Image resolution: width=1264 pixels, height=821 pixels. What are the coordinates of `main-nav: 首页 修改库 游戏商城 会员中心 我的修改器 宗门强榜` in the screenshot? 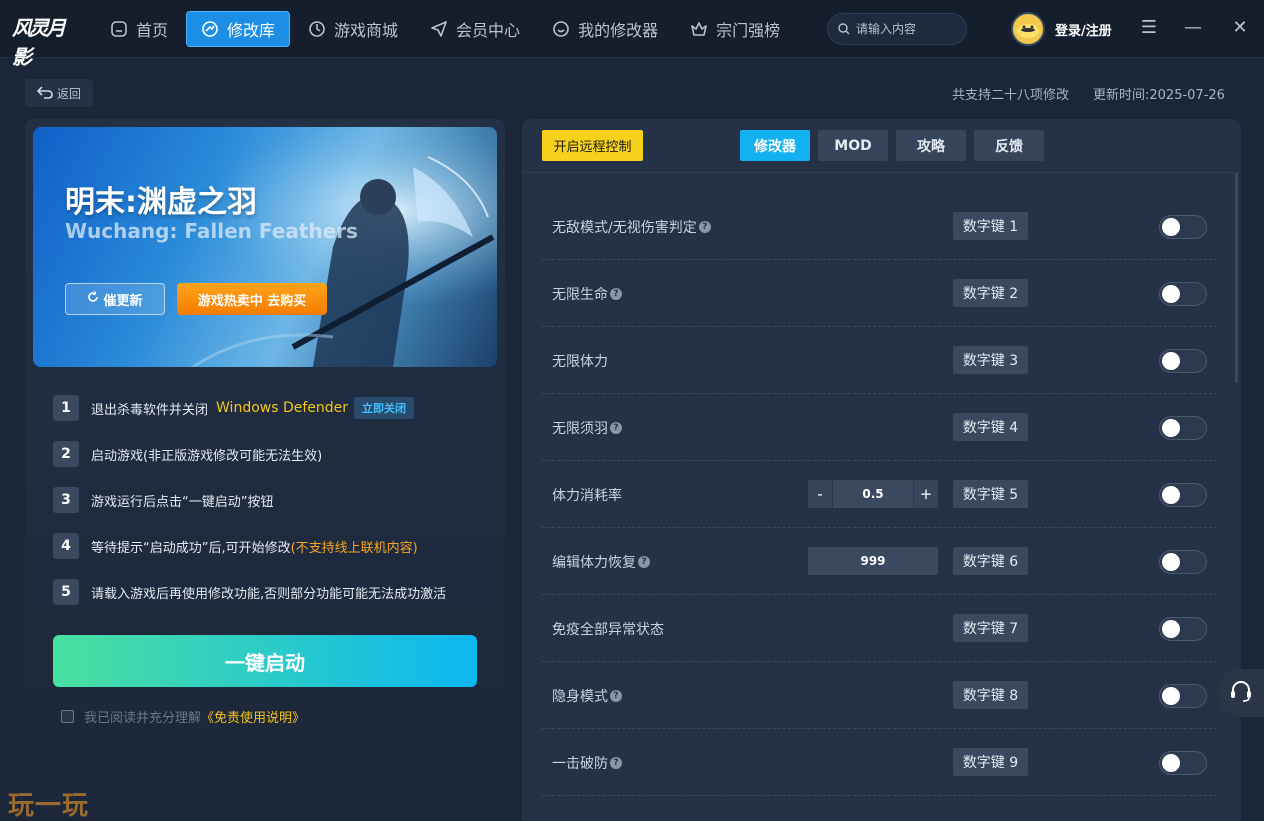 It's located at (445, 29).